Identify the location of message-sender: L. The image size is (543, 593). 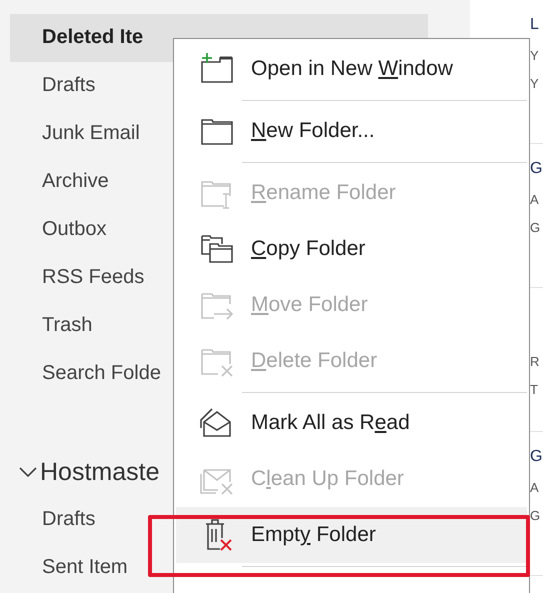
(534, 25).